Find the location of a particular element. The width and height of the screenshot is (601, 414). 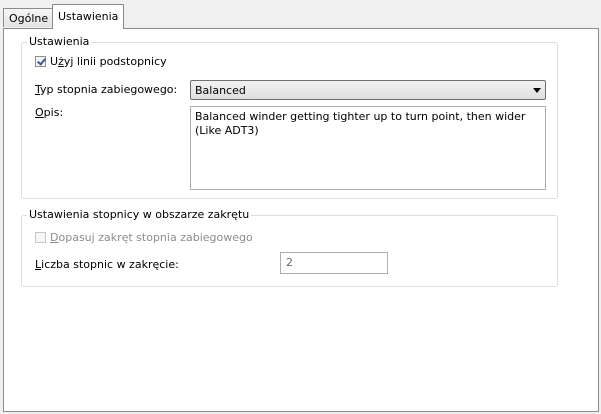

description-label-rest: pis: is located at coordinates (53, 112).